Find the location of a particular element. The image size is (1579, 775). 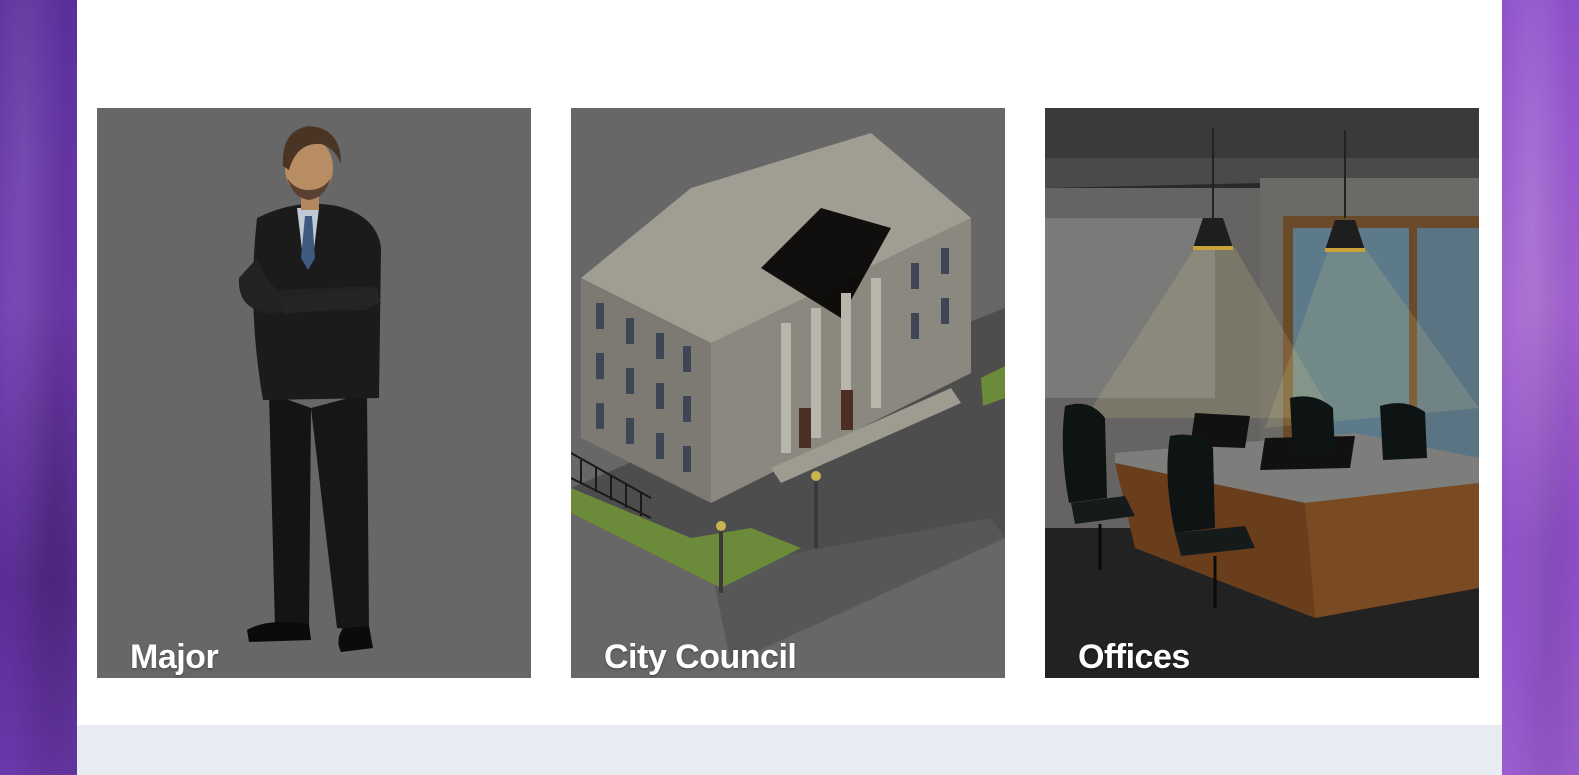

footer-band is located at coordinates (789, 750).